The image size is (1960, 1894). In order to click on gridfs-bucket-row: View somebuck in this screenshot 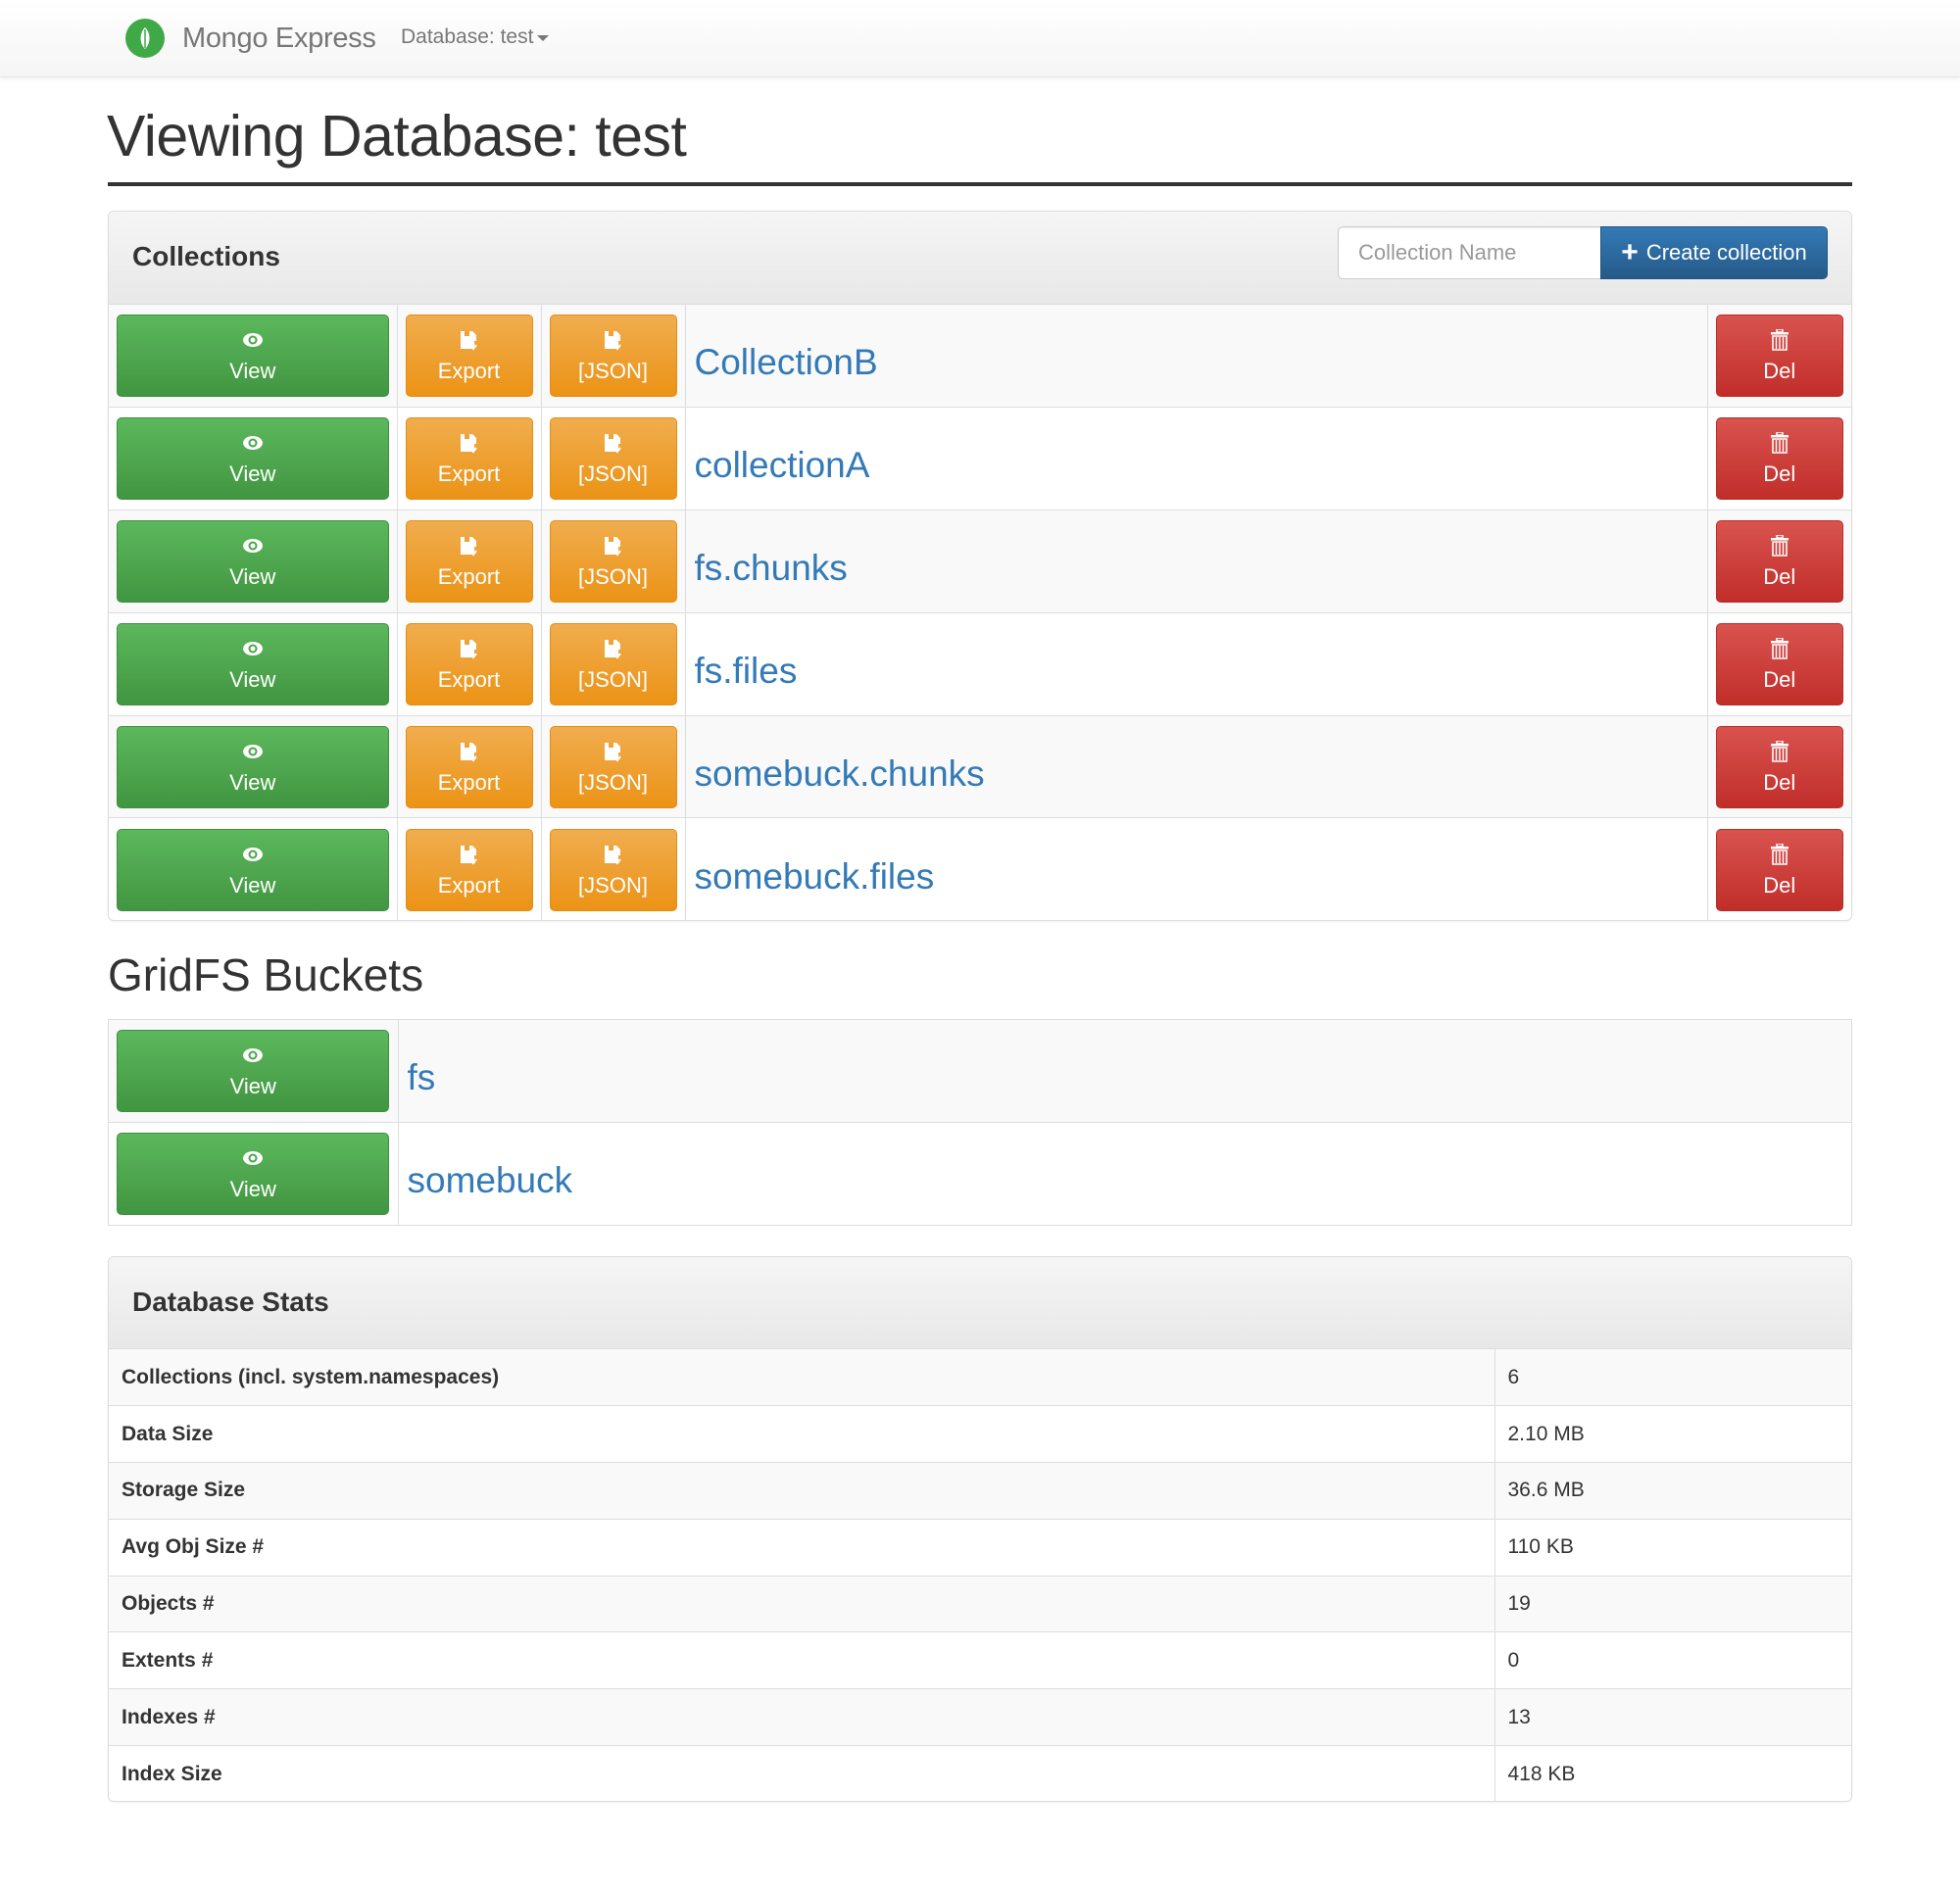, I will do `click(980, 1173)`.